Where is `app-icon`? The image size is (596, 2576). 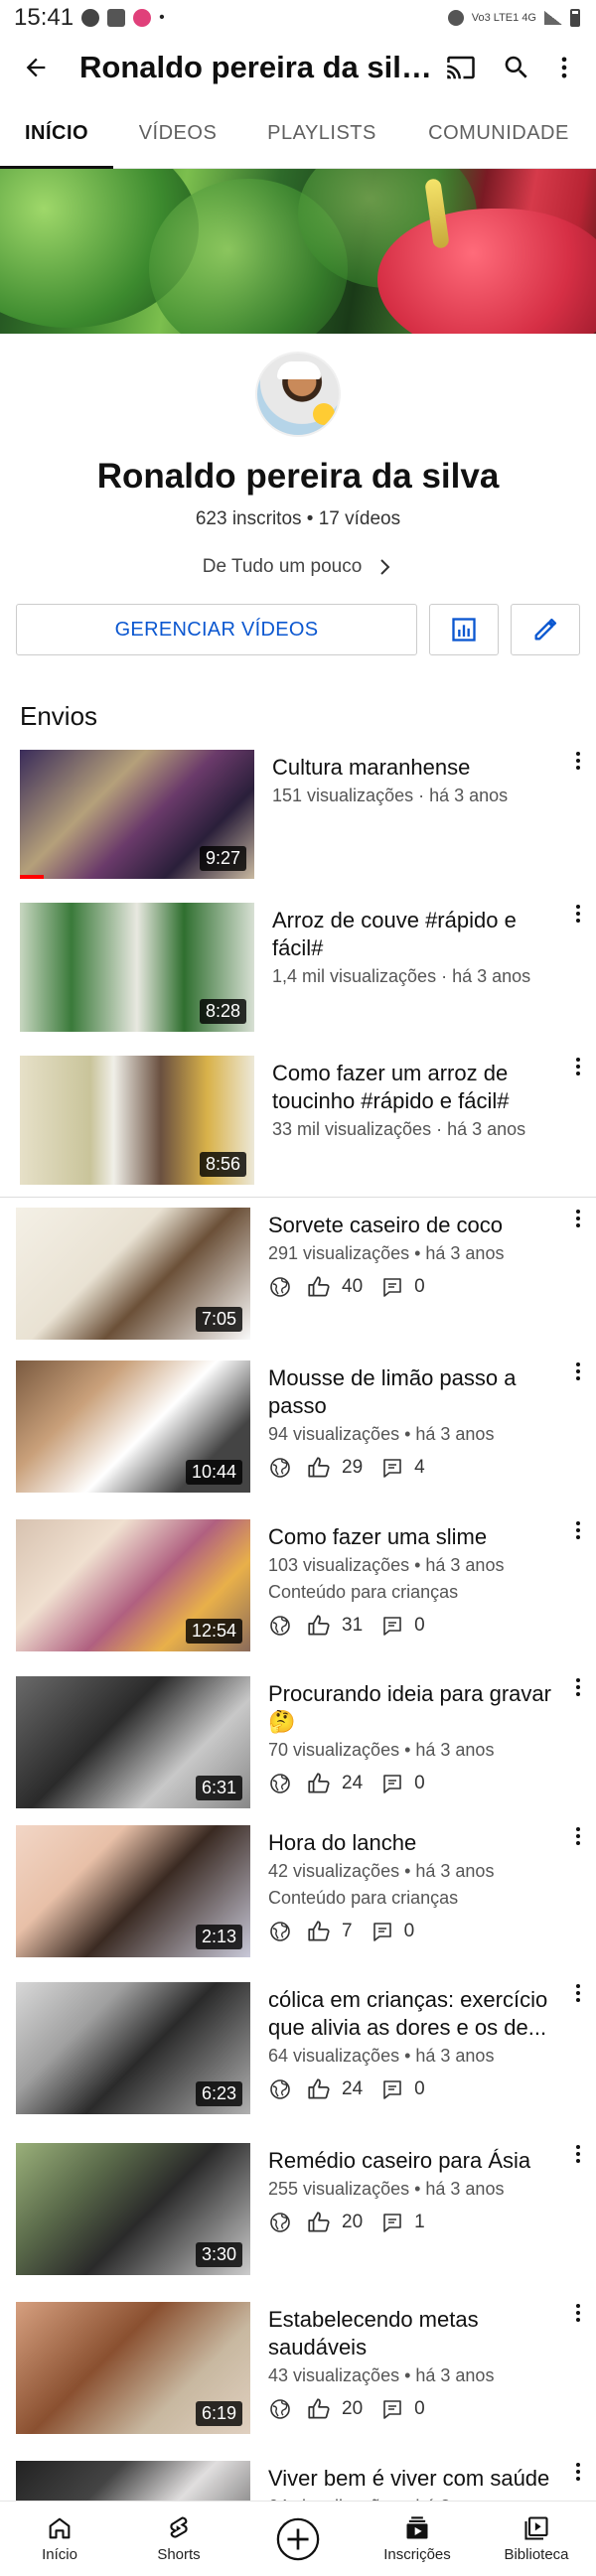 app-icon is located at coordinates (142, 18).